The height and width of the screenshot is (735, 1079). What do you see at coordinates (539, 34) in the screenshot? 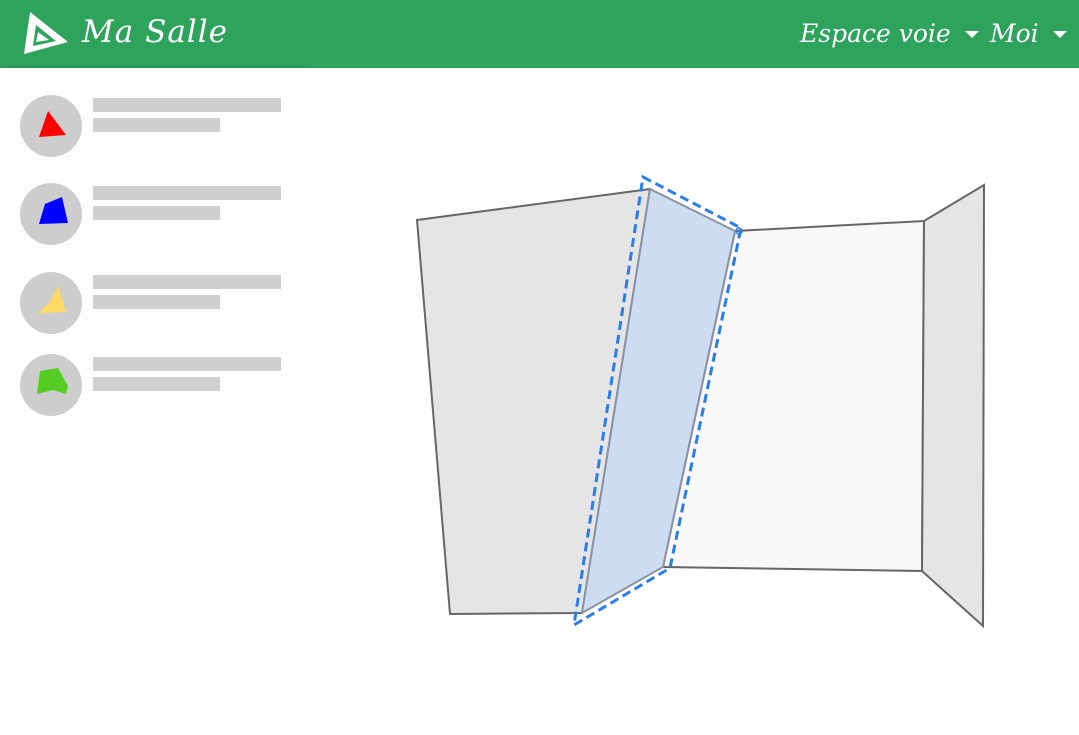
I see `top-app-bar: Ma Salle Espace voie Moi` at bounding box center [539, 34].